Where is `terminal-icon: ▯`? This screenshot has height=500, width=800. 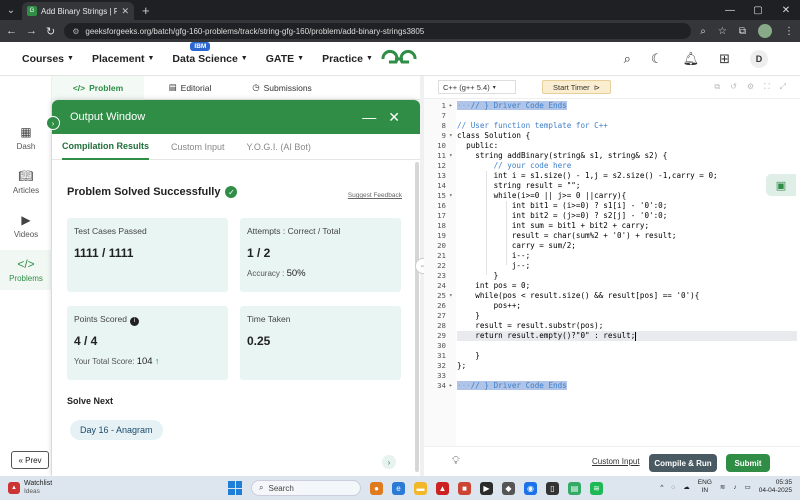
terminal-icon: ▯ is located at coordinates (552, 488).